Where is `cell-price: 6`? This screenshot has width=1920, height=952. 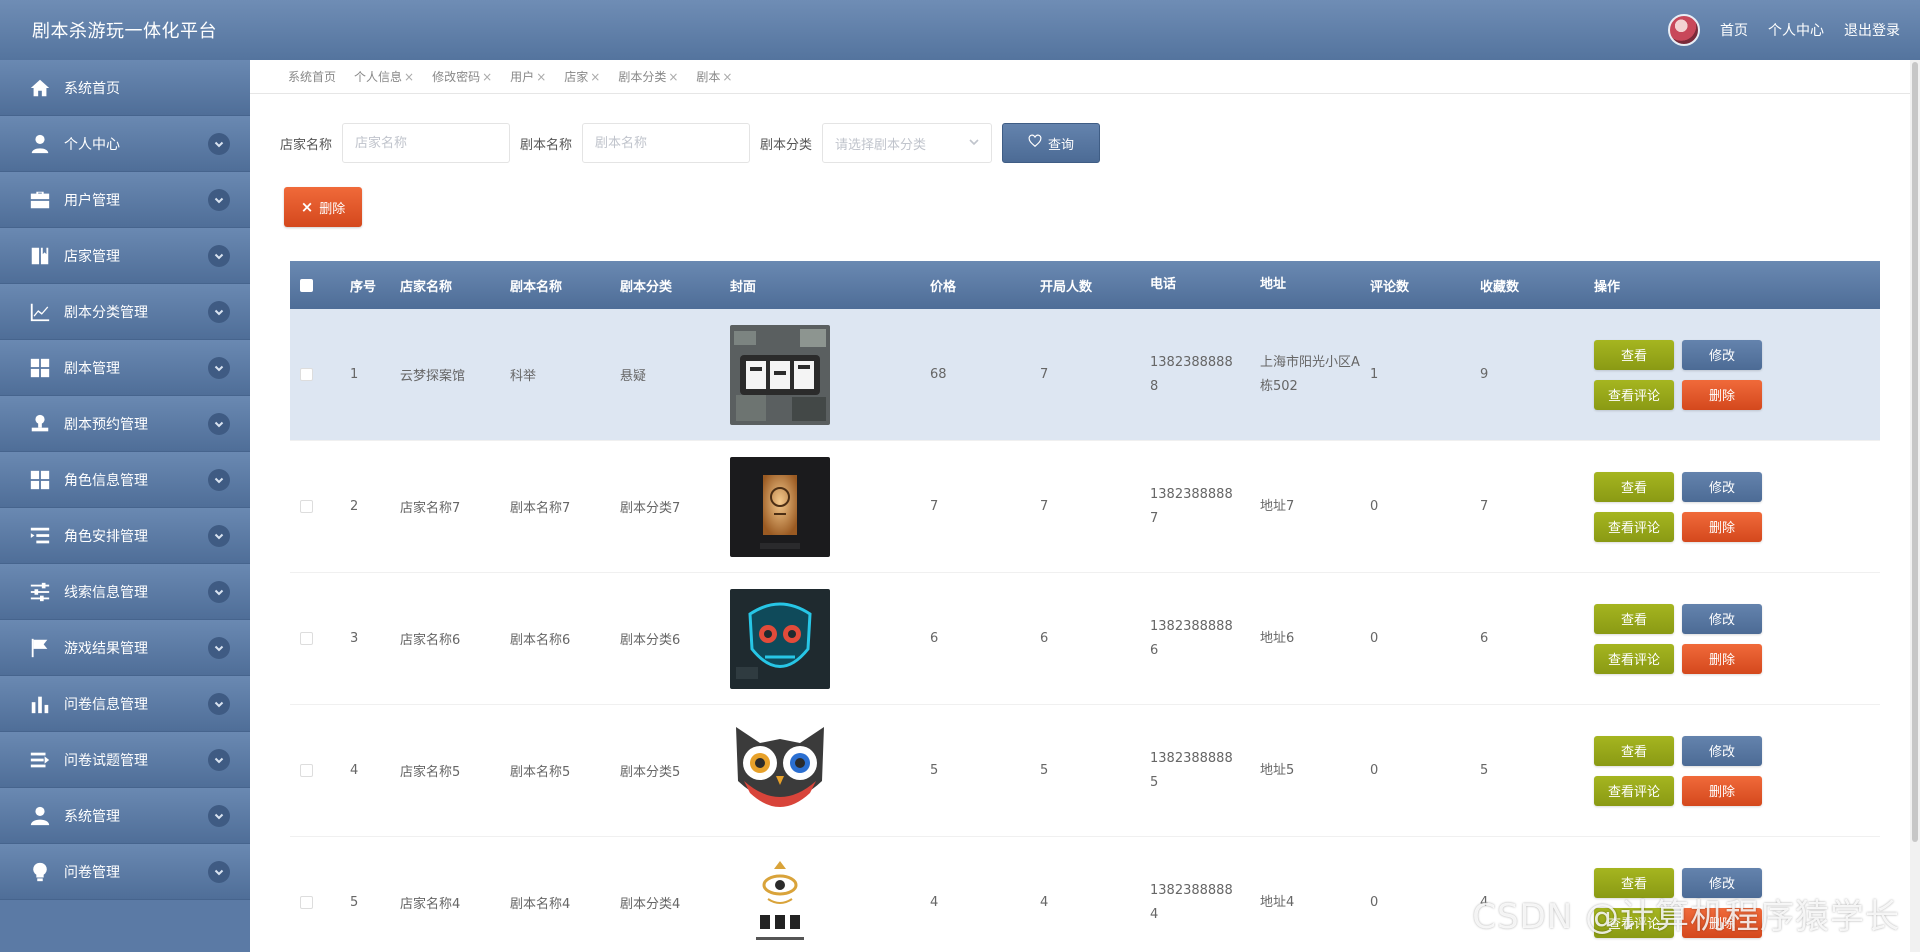
cell-price: 6 is located at coordinates (934, 638).